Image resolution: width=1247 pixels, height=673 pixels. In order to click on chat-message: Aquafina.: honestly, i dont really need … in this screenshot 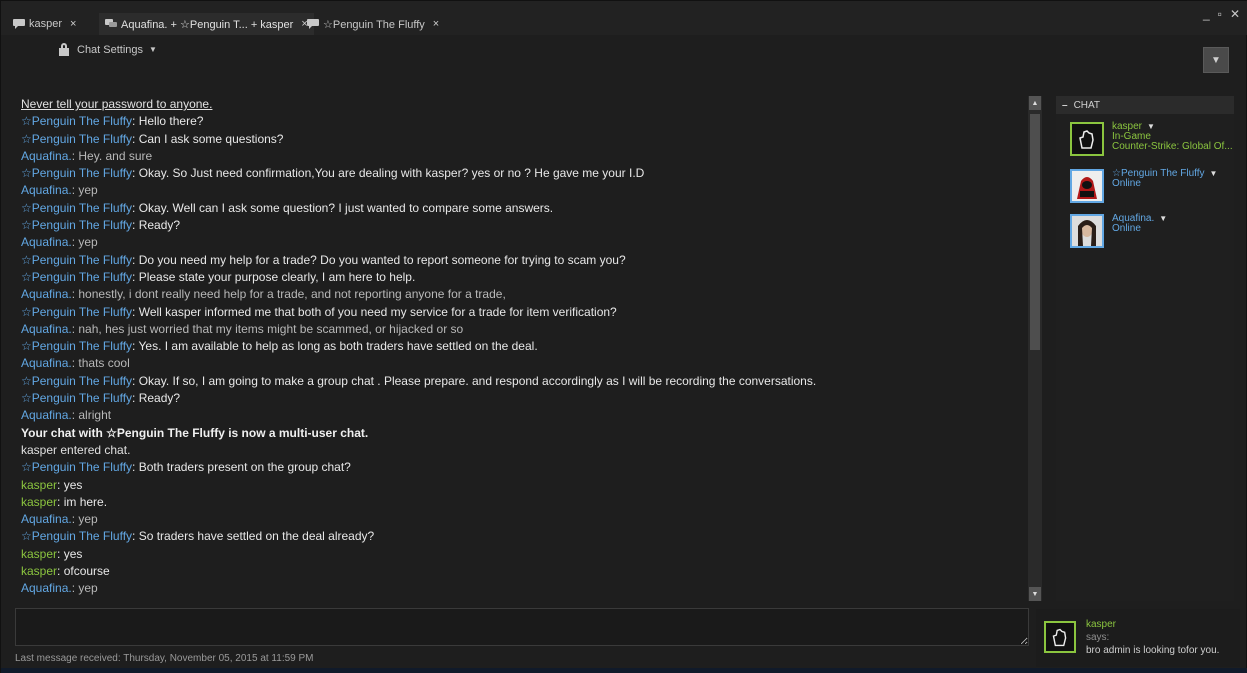, I will do `click(524, 294)`.